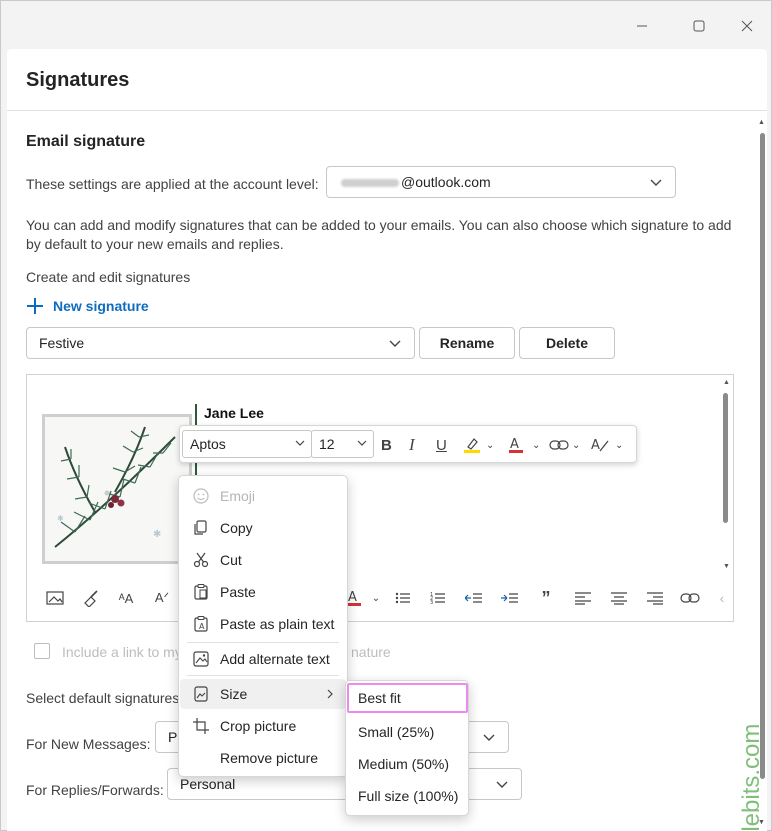 This screenshot has width=772, height=831. Describe the element at coordinates (269, 758) in the screenshot. I see `menu-item-label: Remove picture` at that location.